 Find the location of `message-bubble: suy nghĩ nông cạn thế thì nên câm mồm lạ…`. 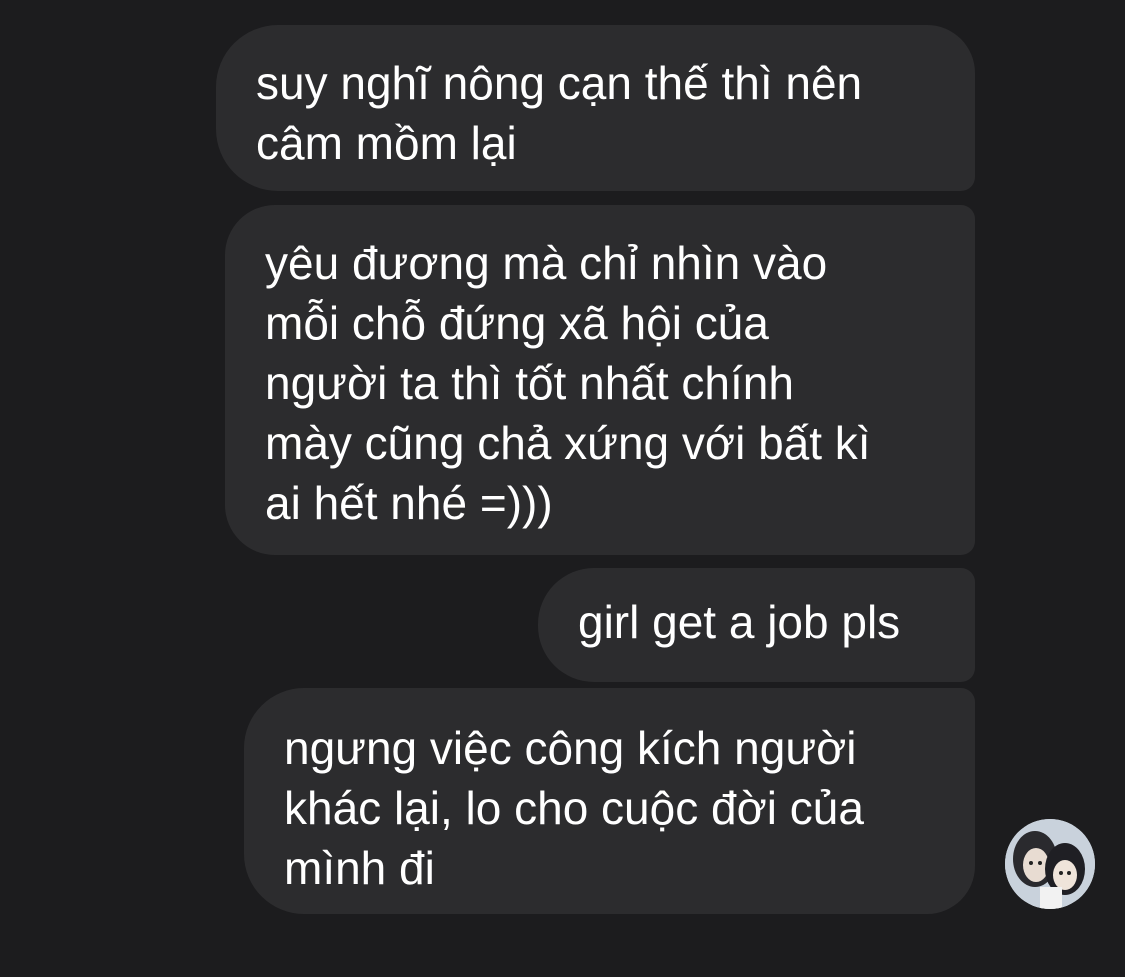

message-bubble: suy nghĩ nông cạn thế thì nên câm mồm lạ… is located at coordinates (595, 108).